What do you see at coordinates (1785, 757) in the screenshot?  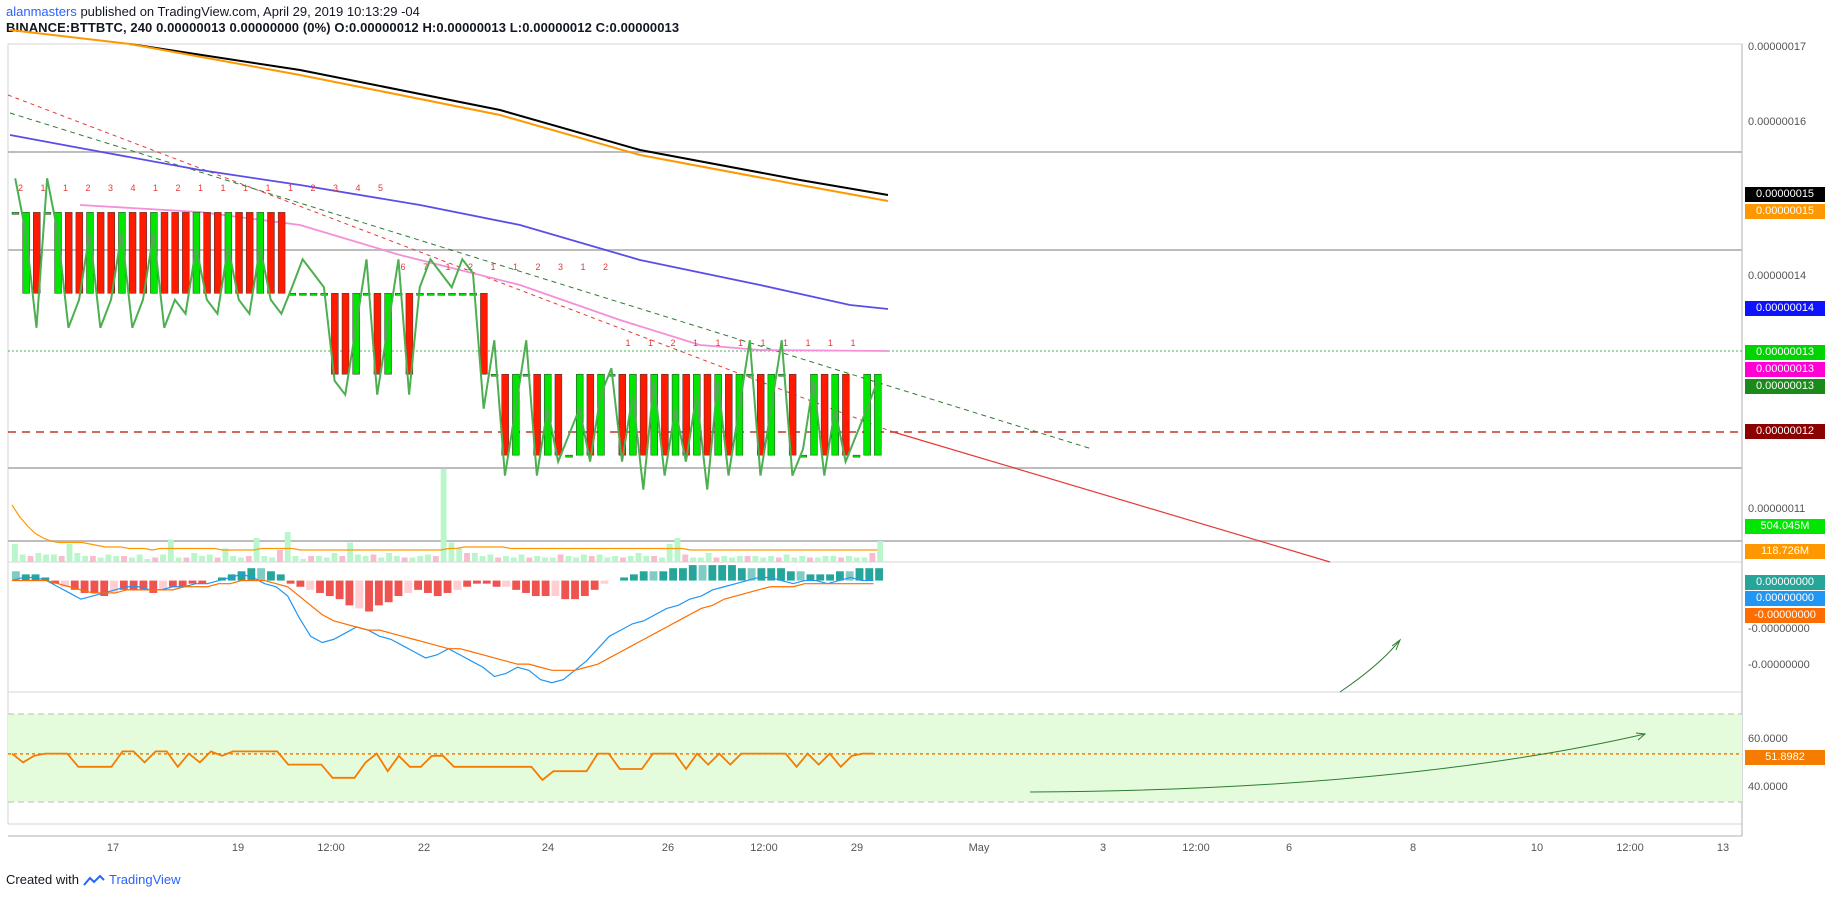 I see `rsi-value-label: 51.8982` at bounding box center [1785, 757].